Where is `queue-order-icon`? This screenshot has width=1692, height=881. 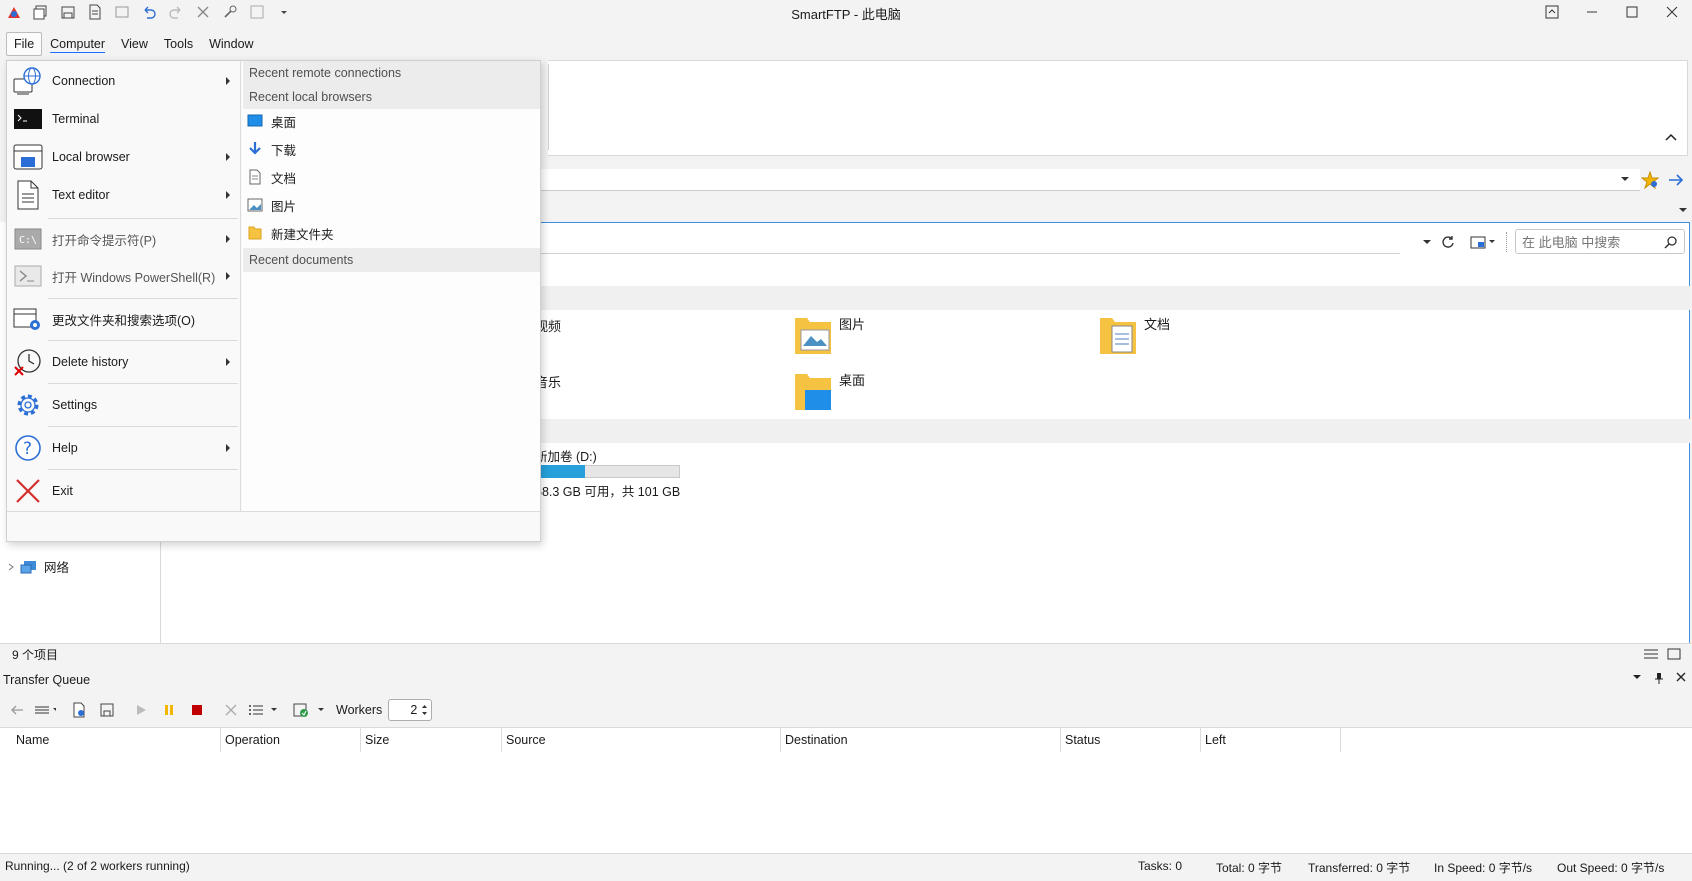
queue-order-icon is located at coordinates (264, 710).